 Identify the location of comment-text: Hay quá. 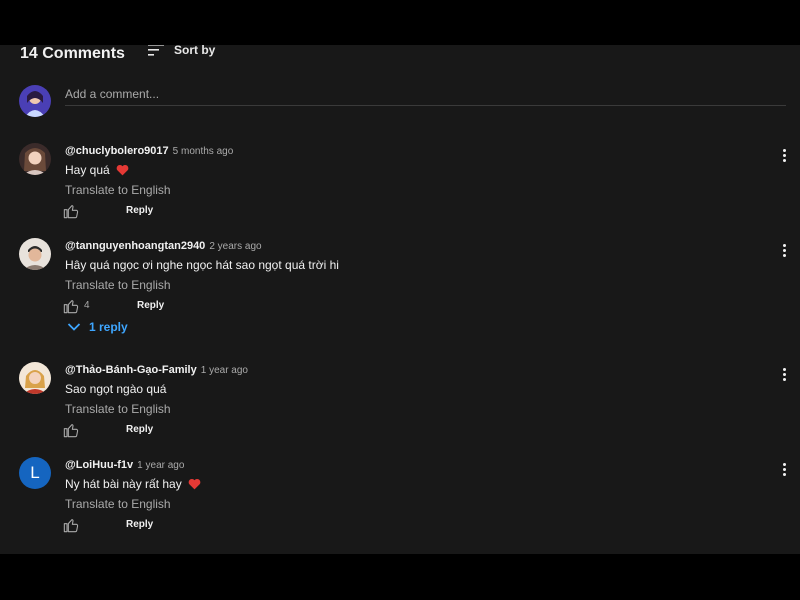
(97, 170).